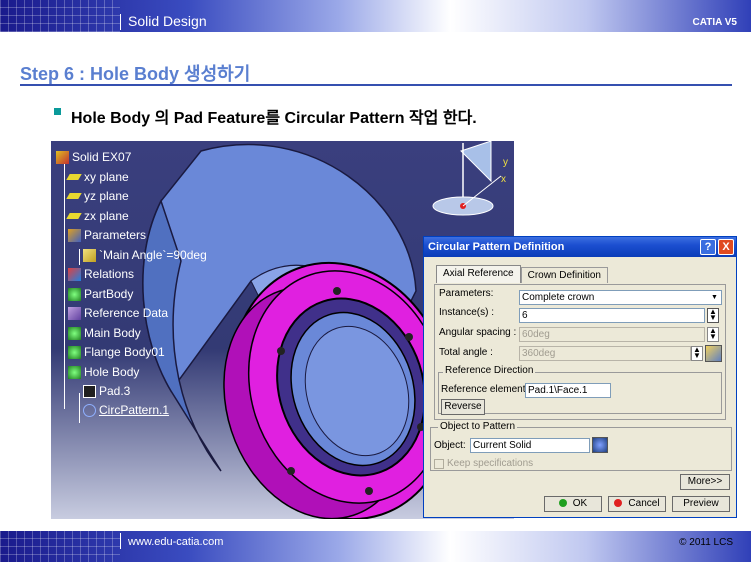 Image resolution: width=751 pixels, height=562 pixels. Describe the element at coordinates (463, 407) in the screenshot. I see `reverse-button: Reverse` at that location.